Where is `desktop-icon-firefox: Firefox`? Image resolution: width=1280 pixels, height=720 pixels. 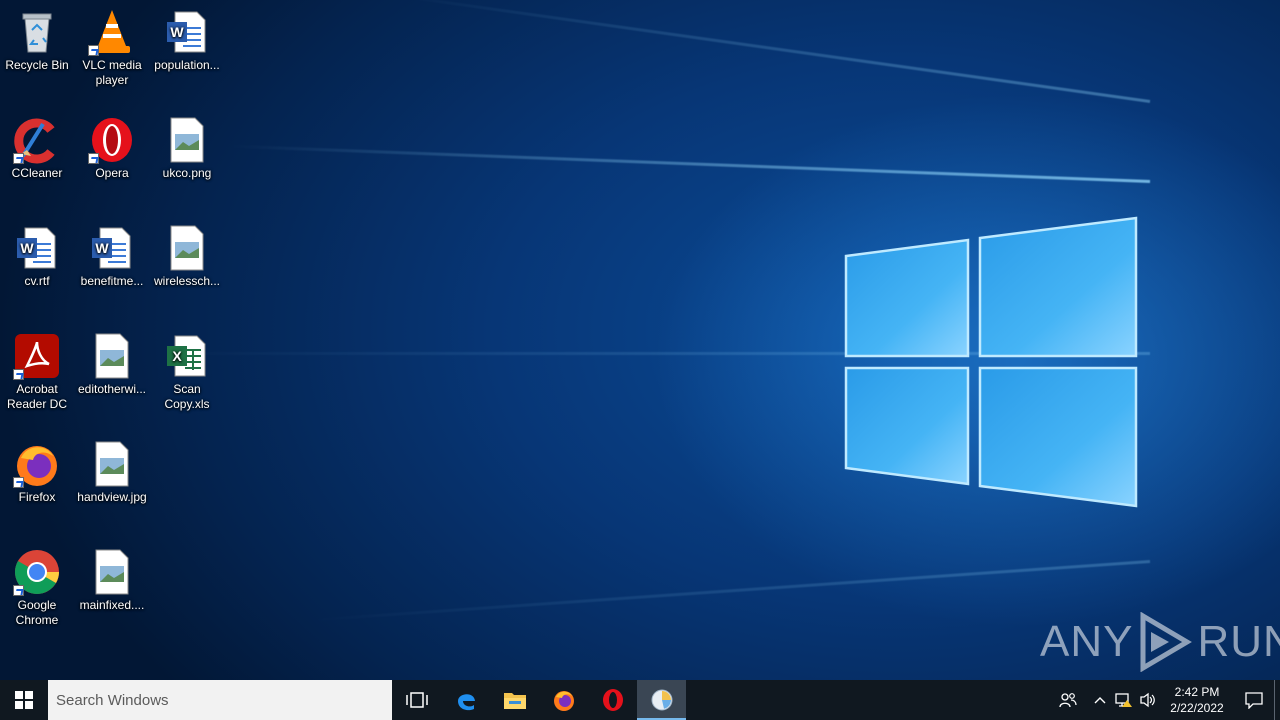
desktop-icon-firefox: Firefox is located at coordinates (37, 472).